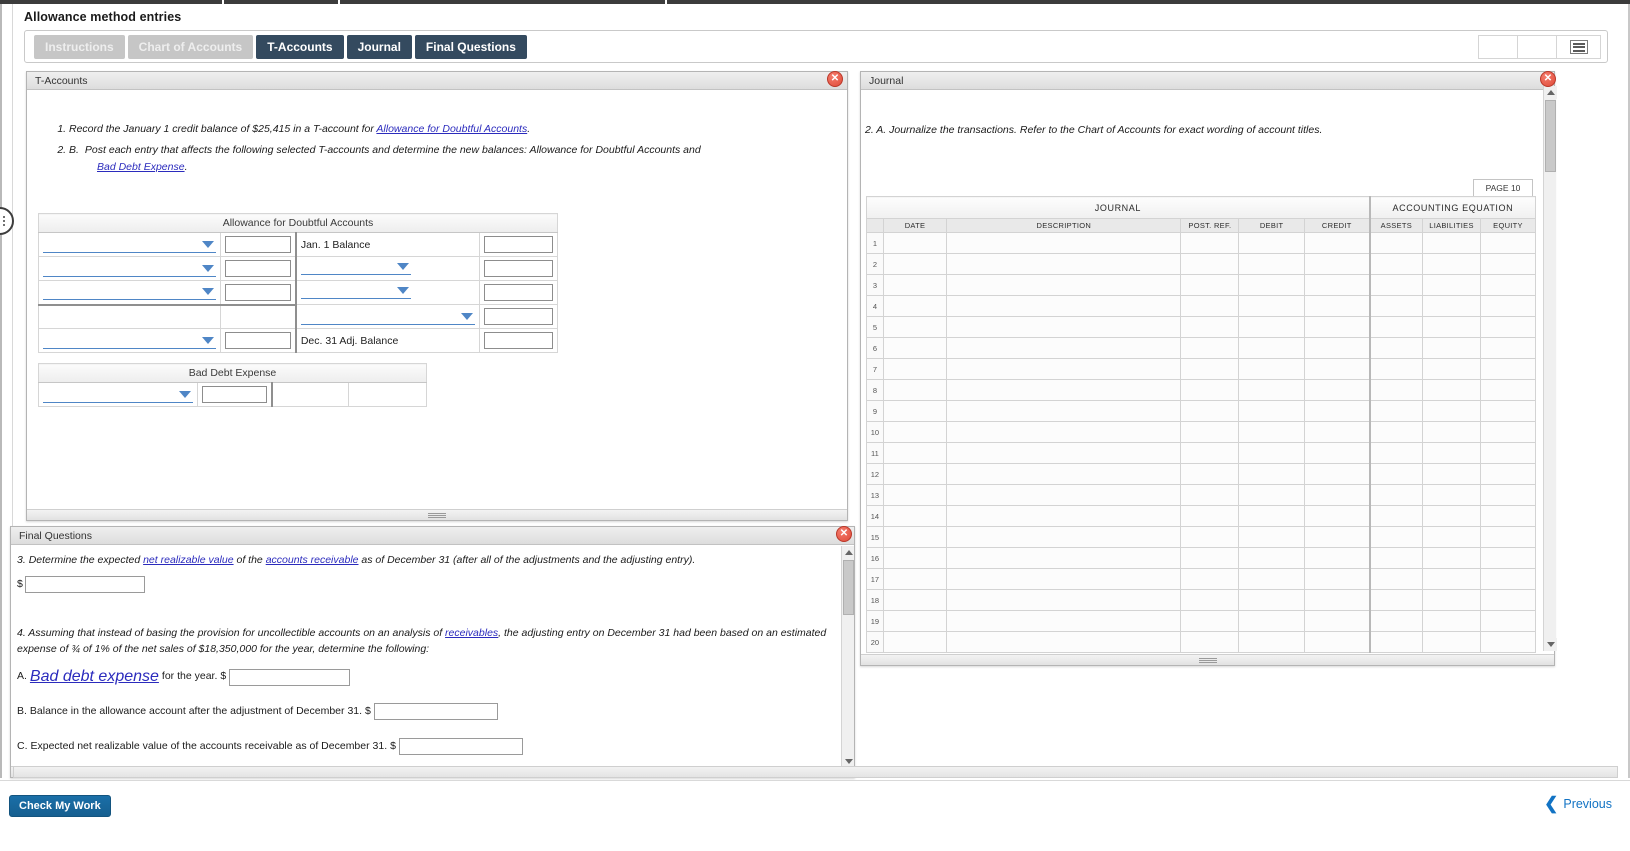  I want to click on link-net-realizable-value: net realizable value, so click(188, 560).